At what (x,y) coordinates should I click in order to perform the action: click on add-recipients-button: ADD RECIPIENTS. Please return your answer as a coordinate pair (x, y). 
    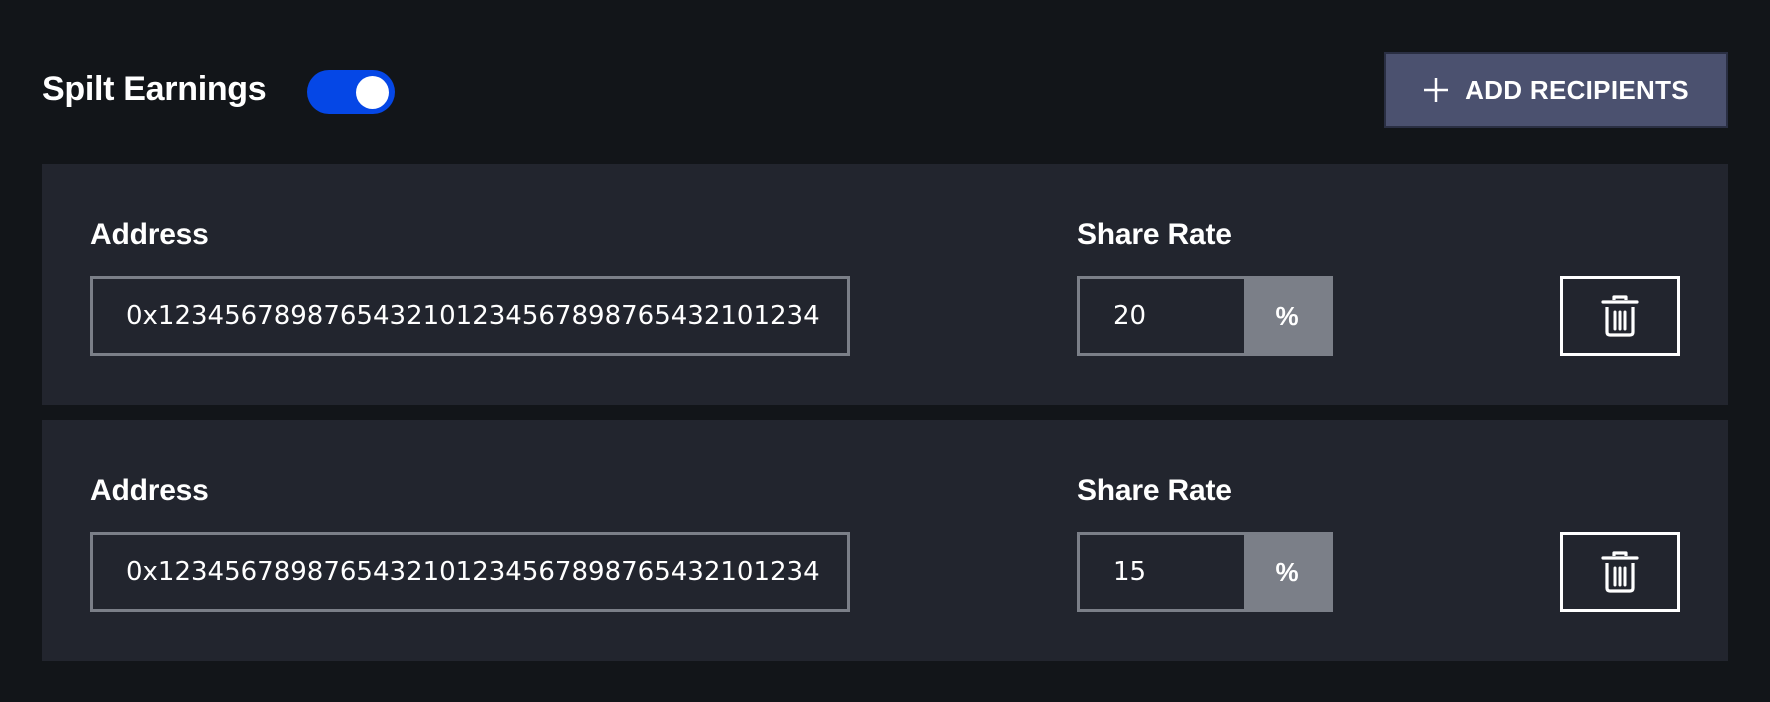
    Looking at the image, I should click on (1556, 90).